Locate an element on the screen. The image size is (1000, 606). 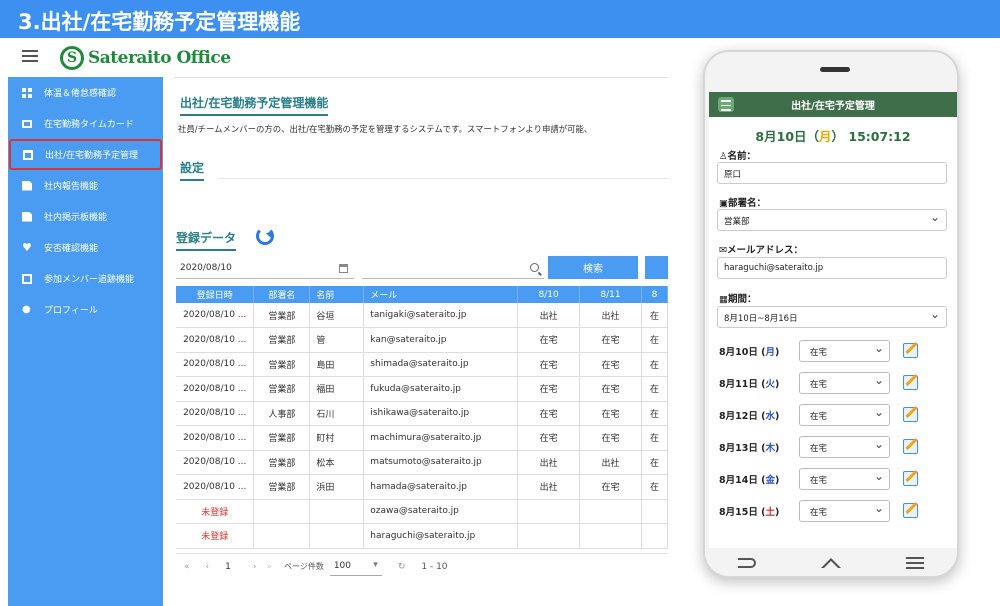
table-header-row: 登録日時 部署名 名前 メール 8/10 8/11 8 is located at coordinates (422, 294).